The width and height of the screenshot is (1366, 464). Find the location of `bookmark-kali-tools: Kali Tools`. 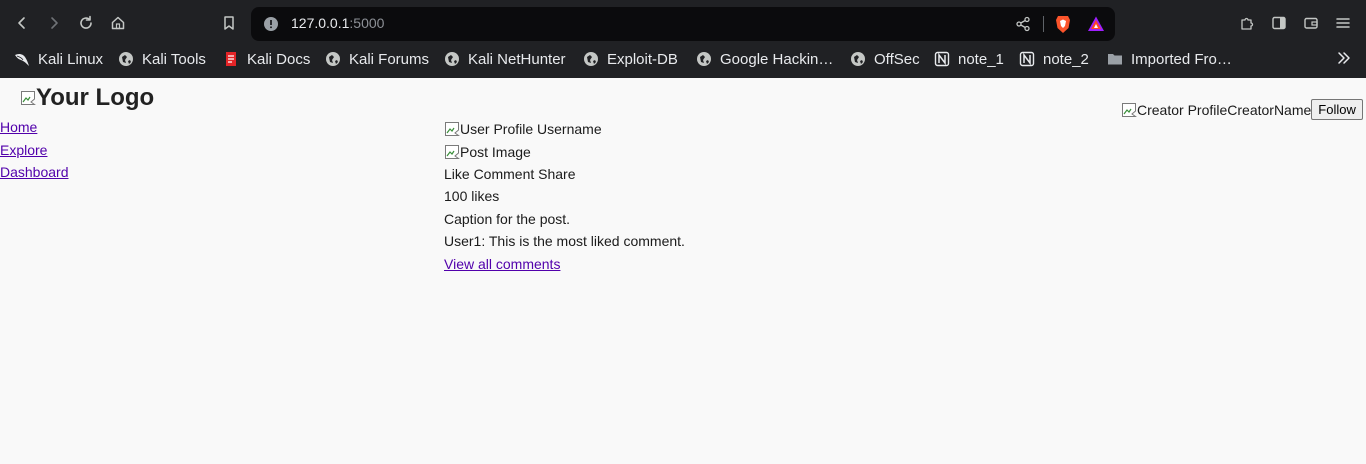

bookmark-kali-tools: Kali Tools is located at coordinates (162, 59).